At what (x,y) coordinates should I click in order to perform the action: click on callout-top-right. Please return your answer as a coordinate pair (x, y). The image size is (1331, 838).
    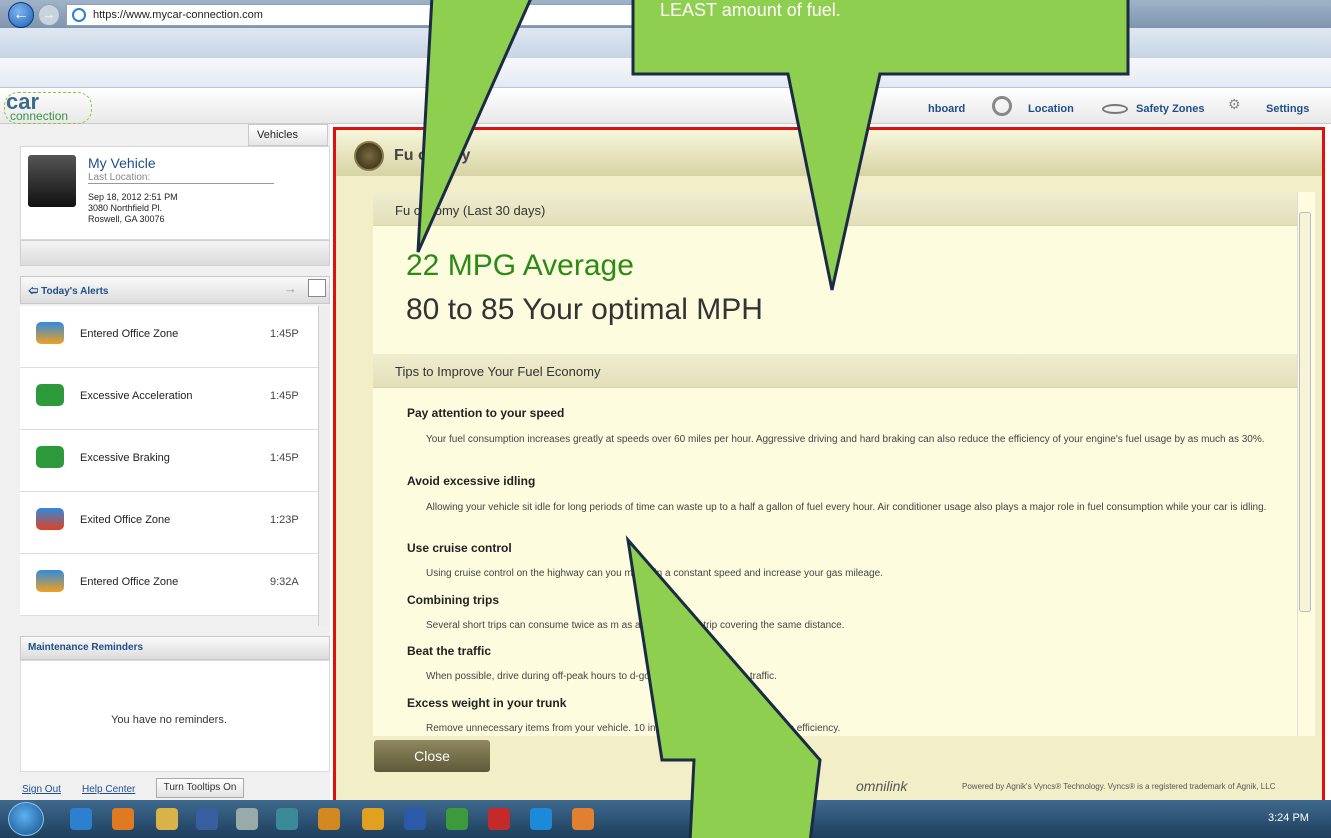
    Looking at the image, I should click on (880, 145).